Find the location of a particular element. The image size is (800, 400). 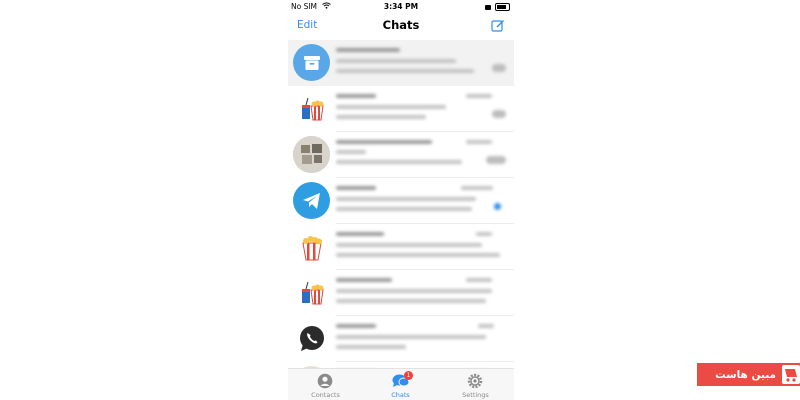

archived-chats-row is located at coordinates (401, 63).